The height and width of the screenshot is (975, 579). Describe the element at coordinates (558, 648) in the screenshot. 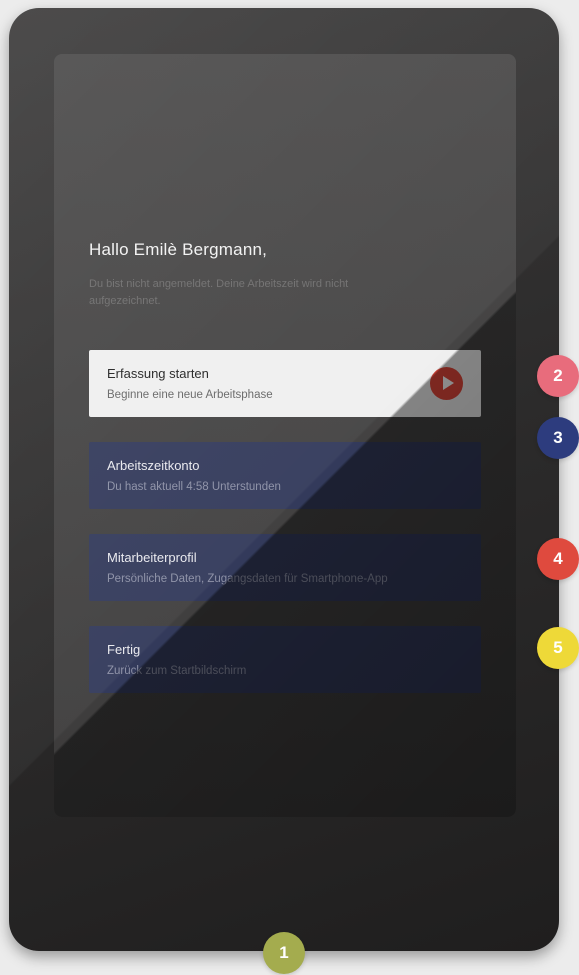

I see `callout-badge-5: 5` at that location.